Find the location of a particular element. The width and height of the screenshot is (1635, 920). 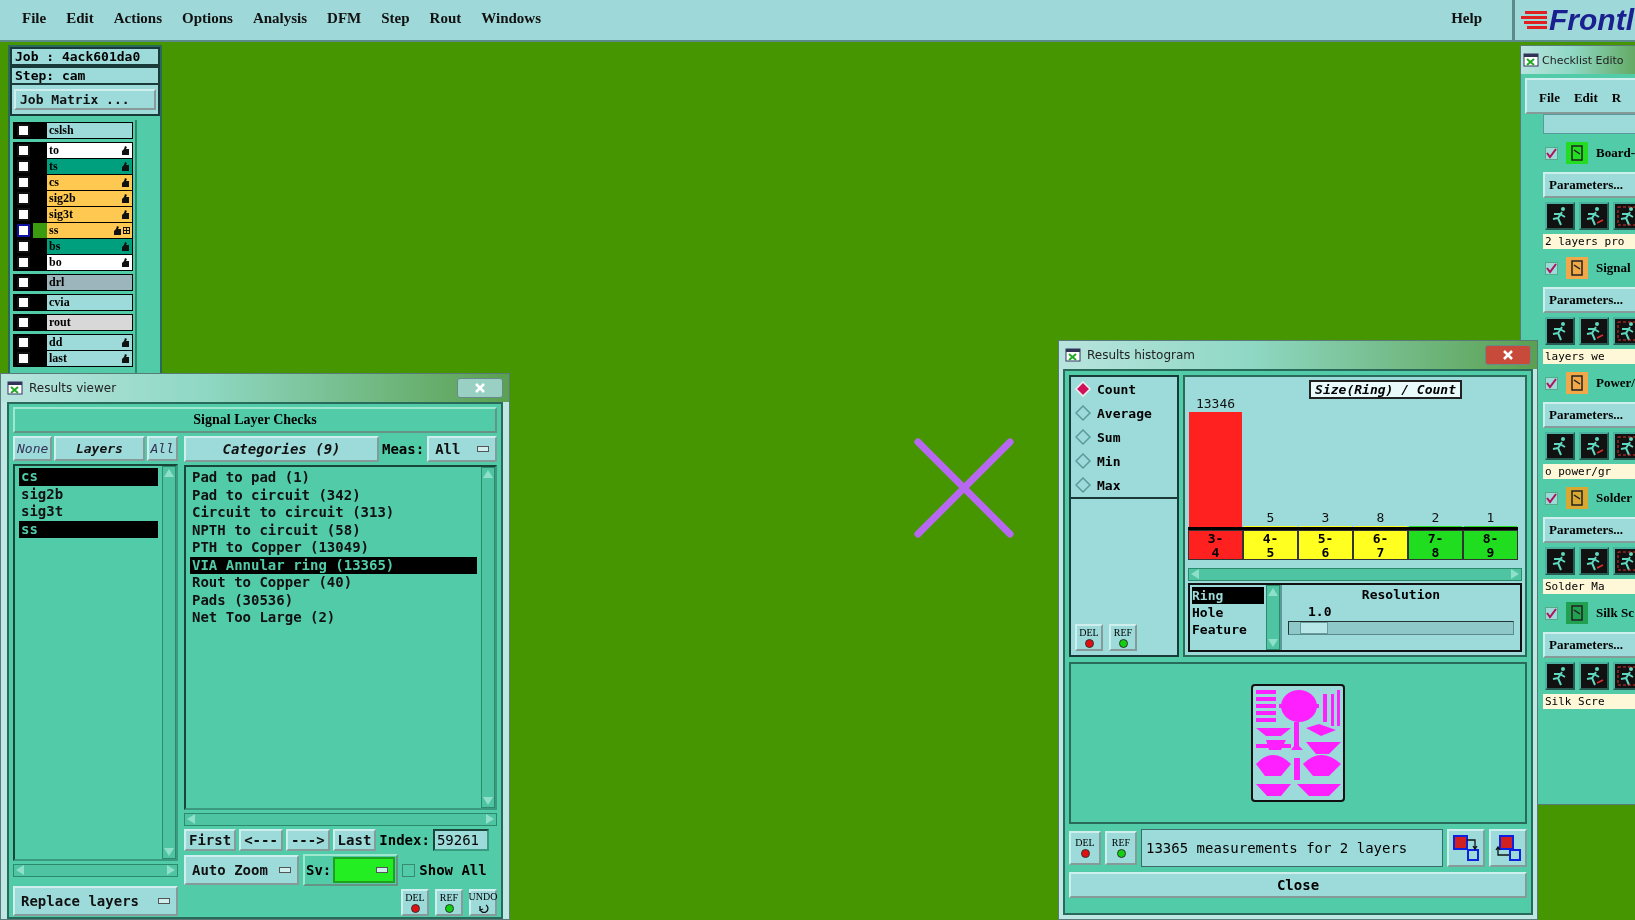

list-item: sig3t is located at coordinates (88, 512).